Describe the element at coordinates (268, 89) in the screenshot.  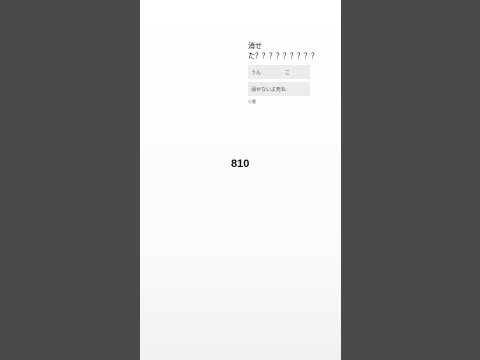
I see `answer-option-b-label: 消せないよ死ね` at that location.